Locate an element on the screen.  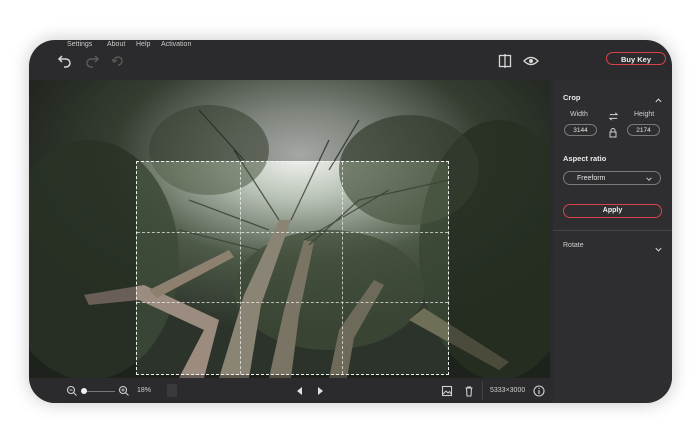
aspect-ratio-title: Aspect ratio is located at coordinates (585, 158).